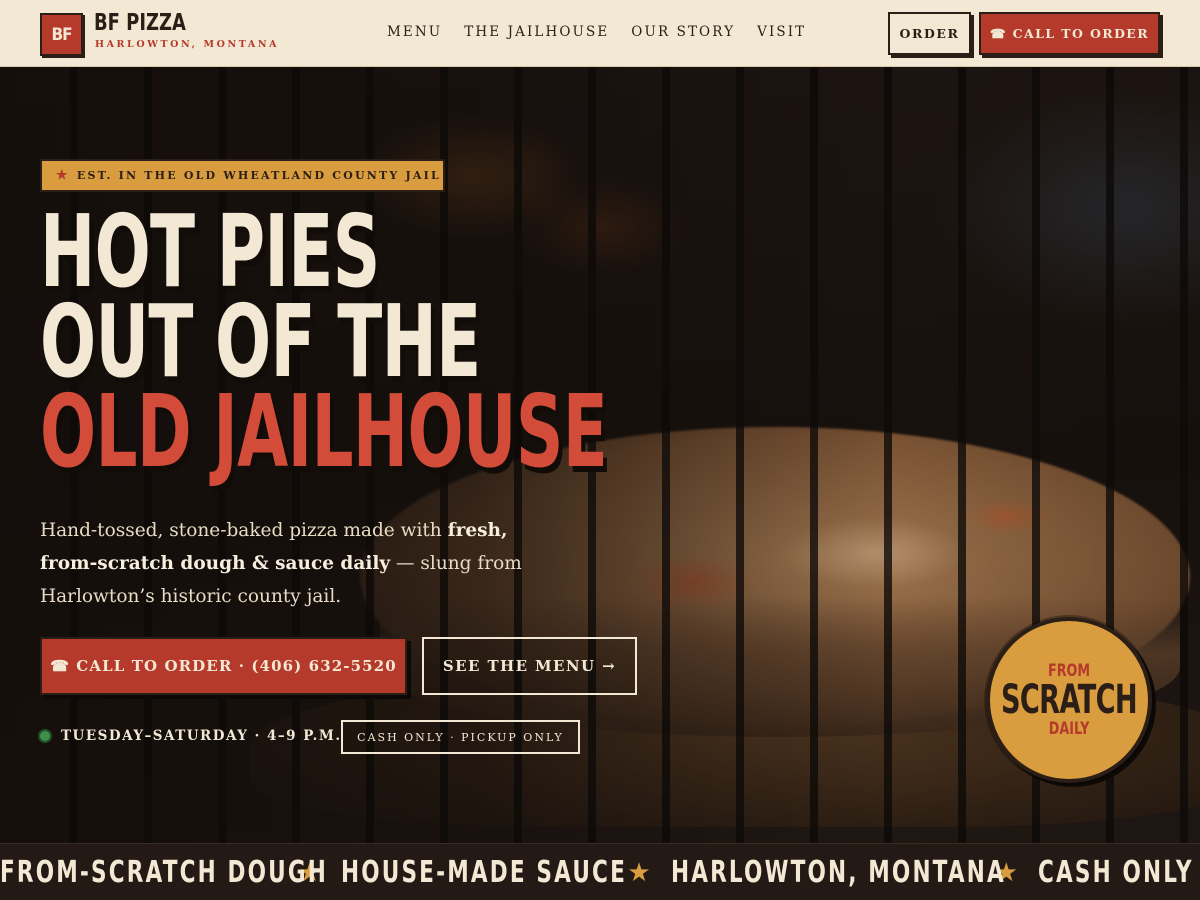  Describe the element at coordinates (1069, 33) in the screenshot. I see `call-to-order-header-button: ☎ CALL TO ORDER` at that location.